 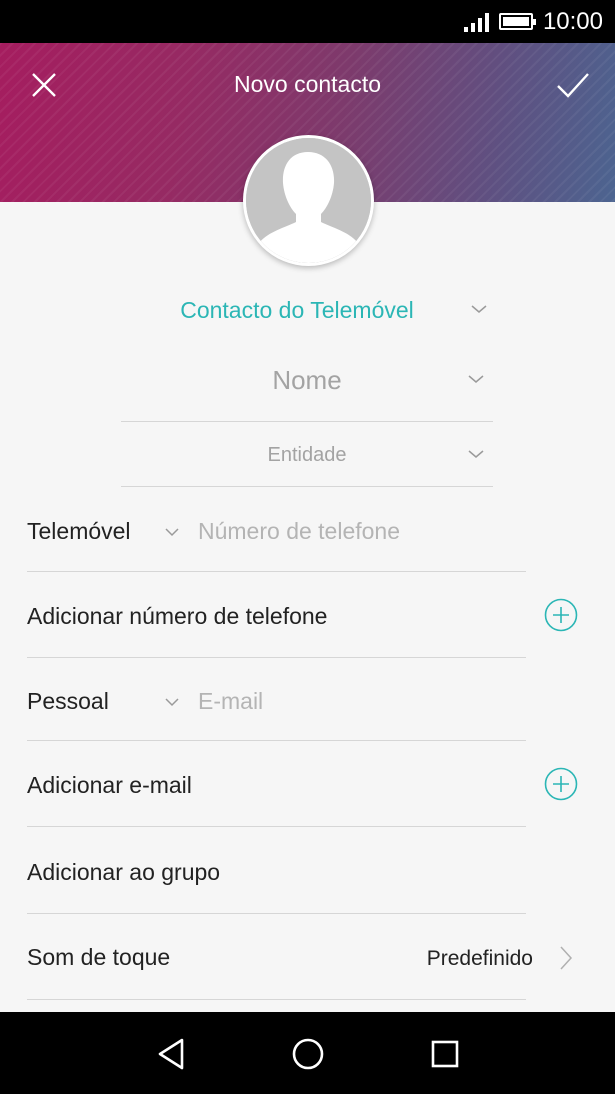 What do you see at coordinates (479, 958) in the screenshot?
I see `ringtone-value: Predefinido` at bounding box center [479, 958].